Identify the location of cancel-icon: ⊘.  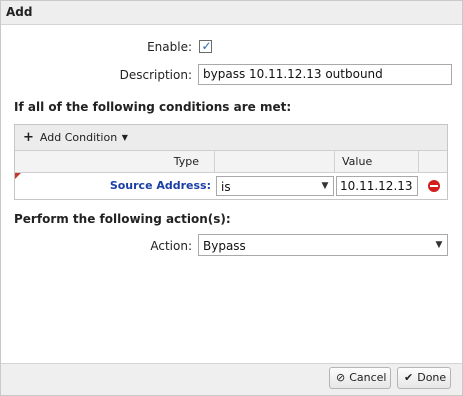
(341, 377).